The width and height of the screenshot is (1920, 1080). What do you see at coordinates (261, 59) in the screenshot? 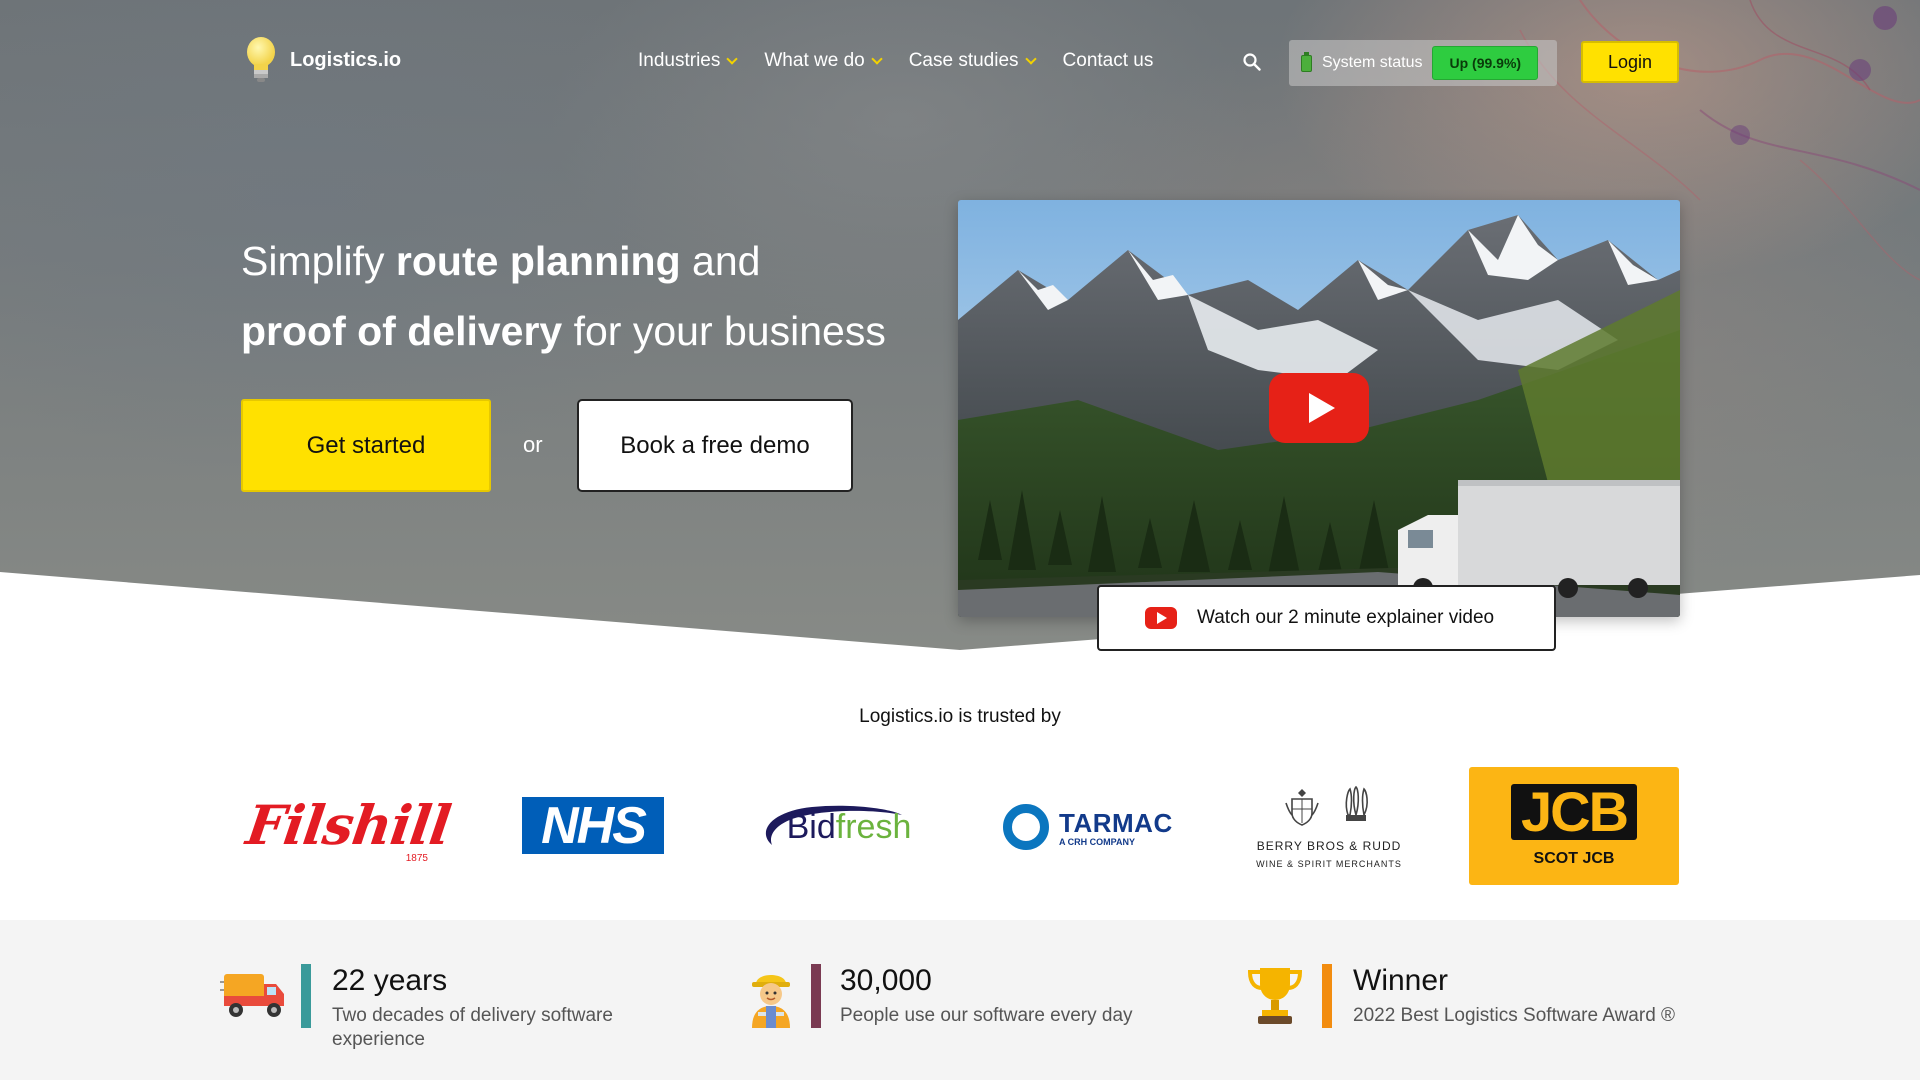
I see `lightbulb-icon` at bounding box center [261, 59].